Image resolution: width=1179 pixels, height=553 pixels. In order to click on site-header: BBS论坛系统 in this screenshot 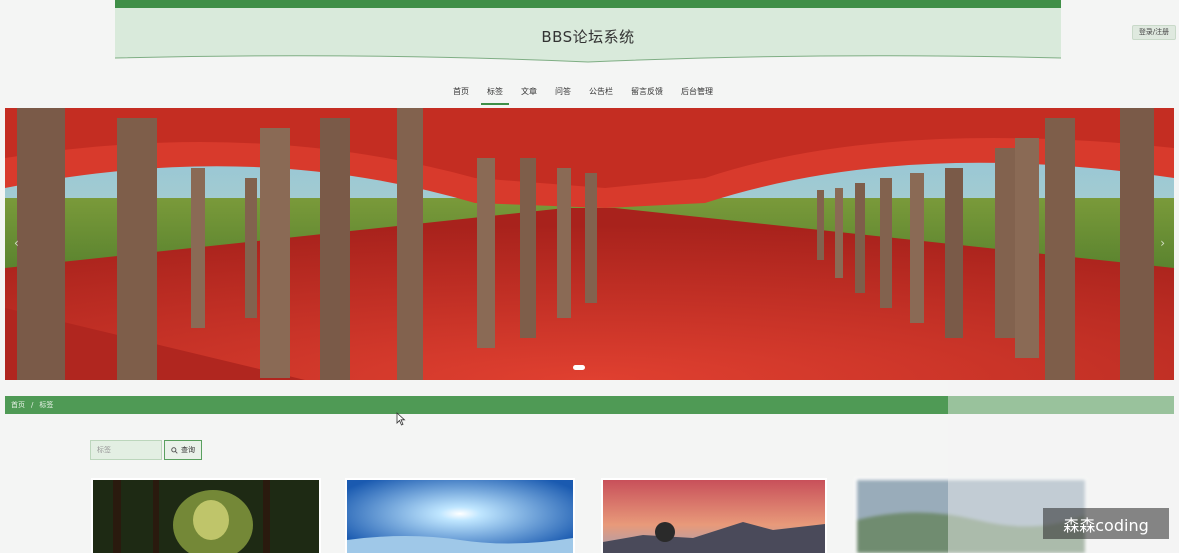, I will do `click(588, 31)`.